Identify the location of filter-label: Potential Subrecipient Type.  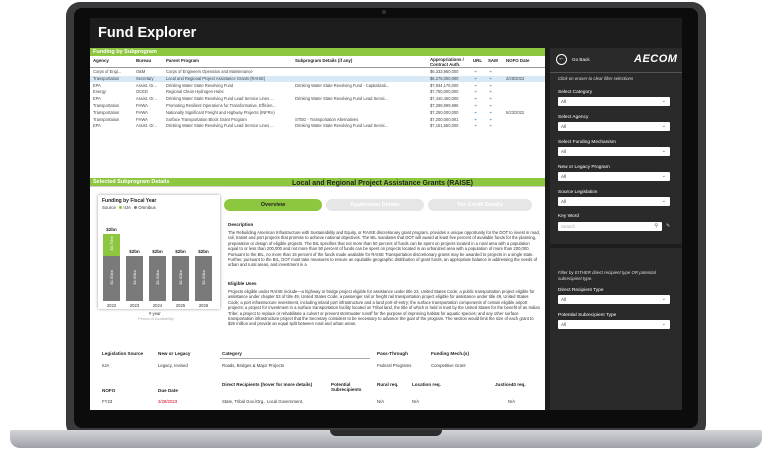
(587, 315).